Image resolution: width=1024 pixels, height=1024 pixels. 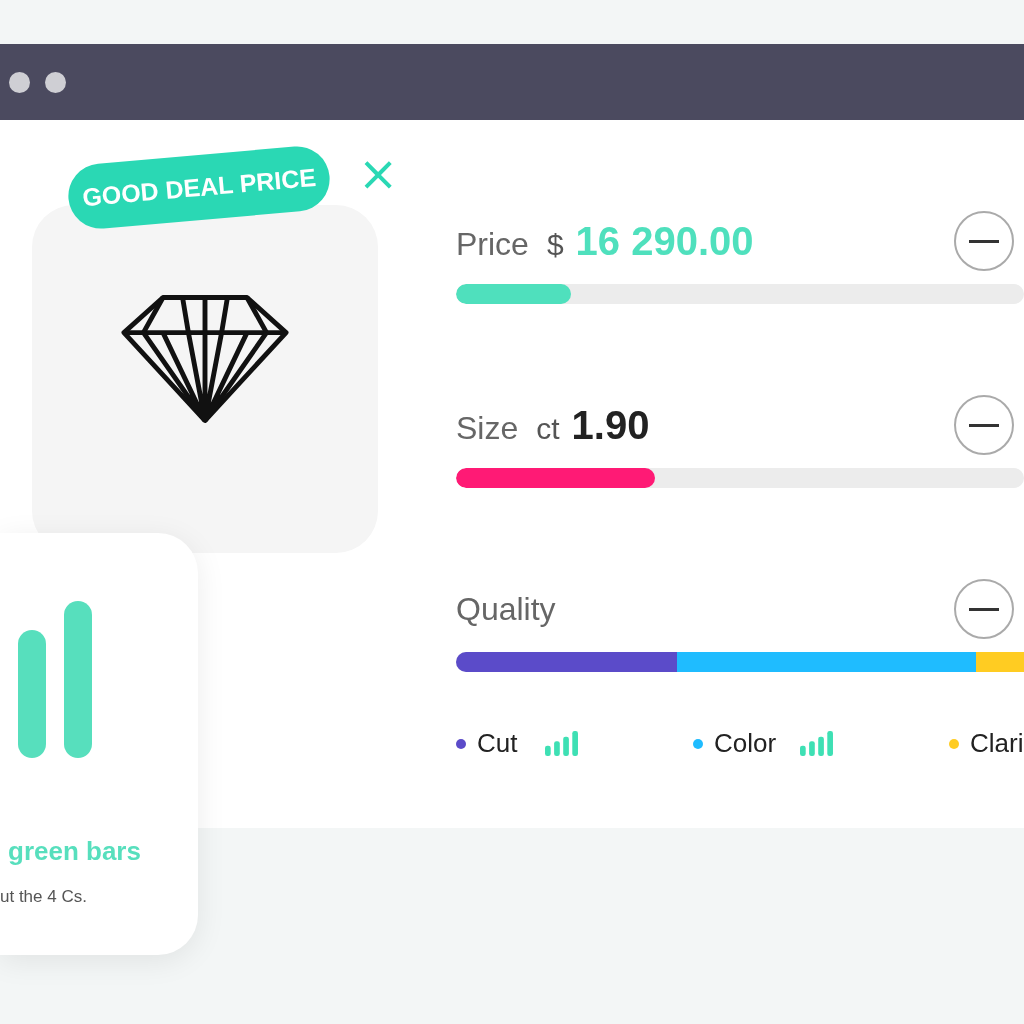 I want to click on filter-value: 1.90, so click(x=610, y=425).